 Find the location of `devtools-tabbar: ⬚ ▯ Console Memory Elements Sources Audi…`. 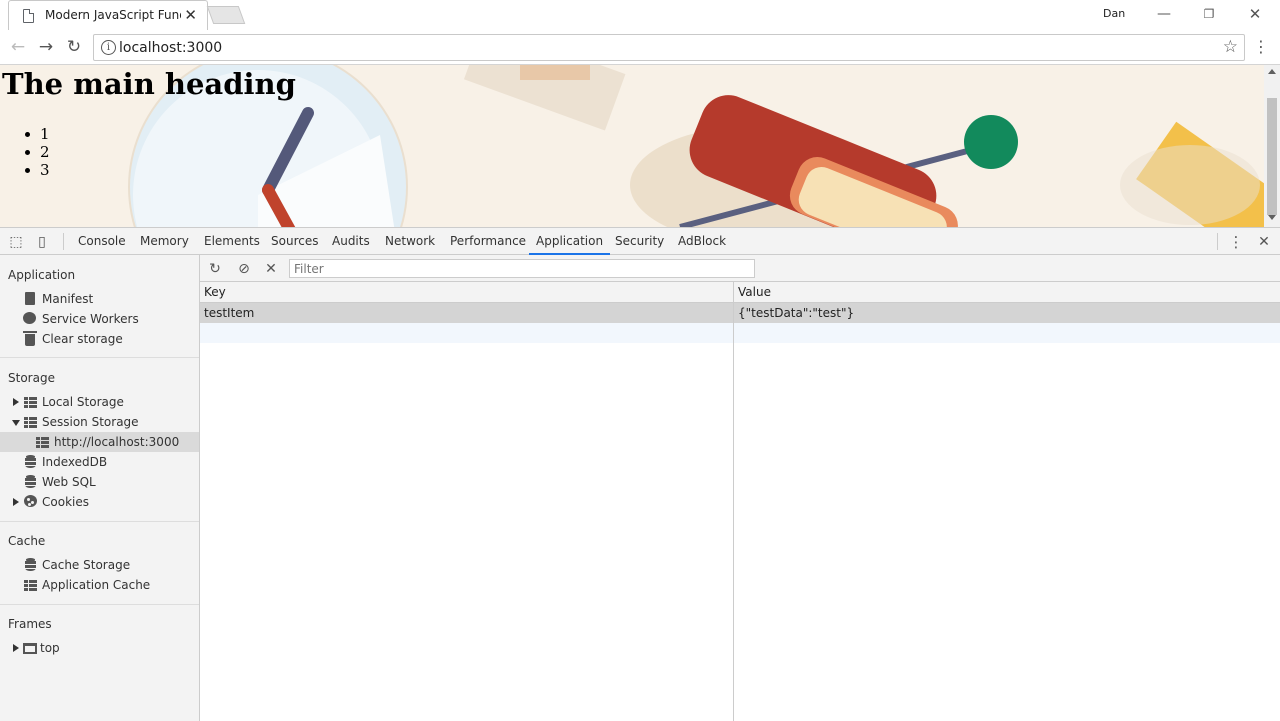

devtools-tabbar: ⬚ ▯ Console Memory Elements Sources Audi… is located at coordinates (640, 241).